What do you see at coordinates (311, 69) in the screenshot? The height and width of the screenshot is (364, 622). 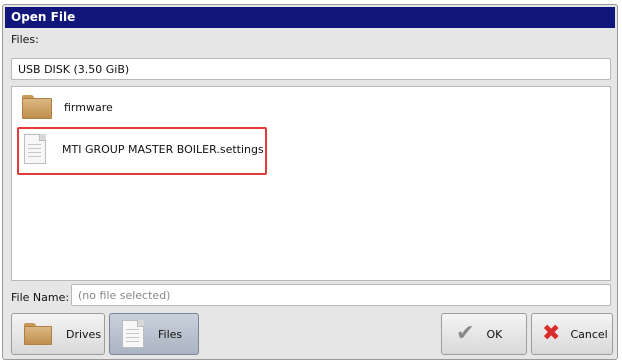 I see `drive-selector: USB DISK (3.50 GiB)` at bounding box center [311, 69].